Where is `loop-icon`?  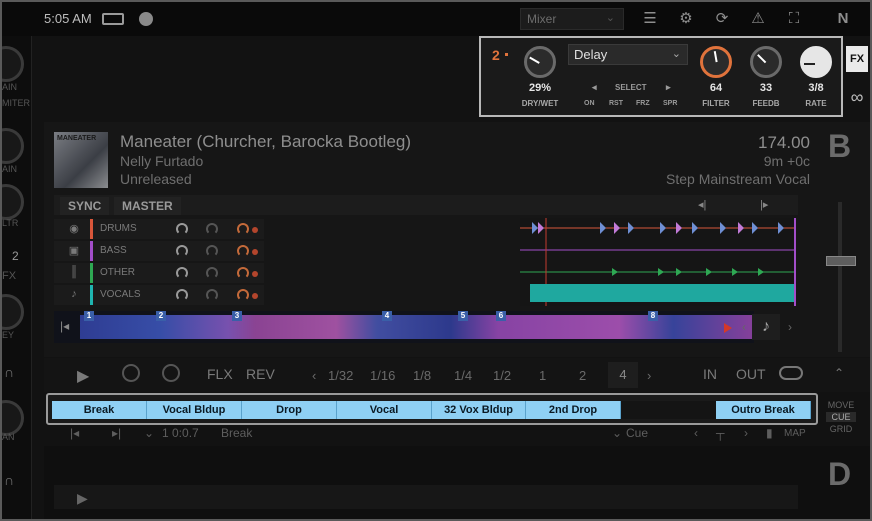
loop-icon is located at coordinates (791, 373).